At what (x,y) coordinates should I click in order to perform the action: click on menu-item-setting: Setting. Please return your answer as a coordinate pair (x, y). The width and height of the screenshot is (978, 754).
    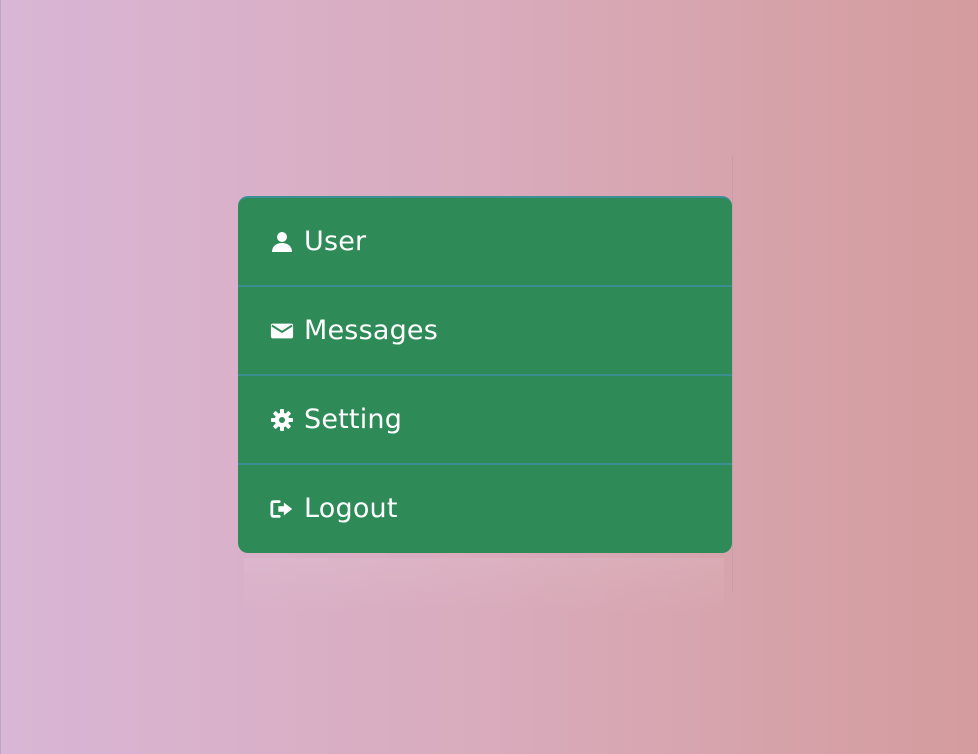
    Looking at the image, I should click on (485, 420).